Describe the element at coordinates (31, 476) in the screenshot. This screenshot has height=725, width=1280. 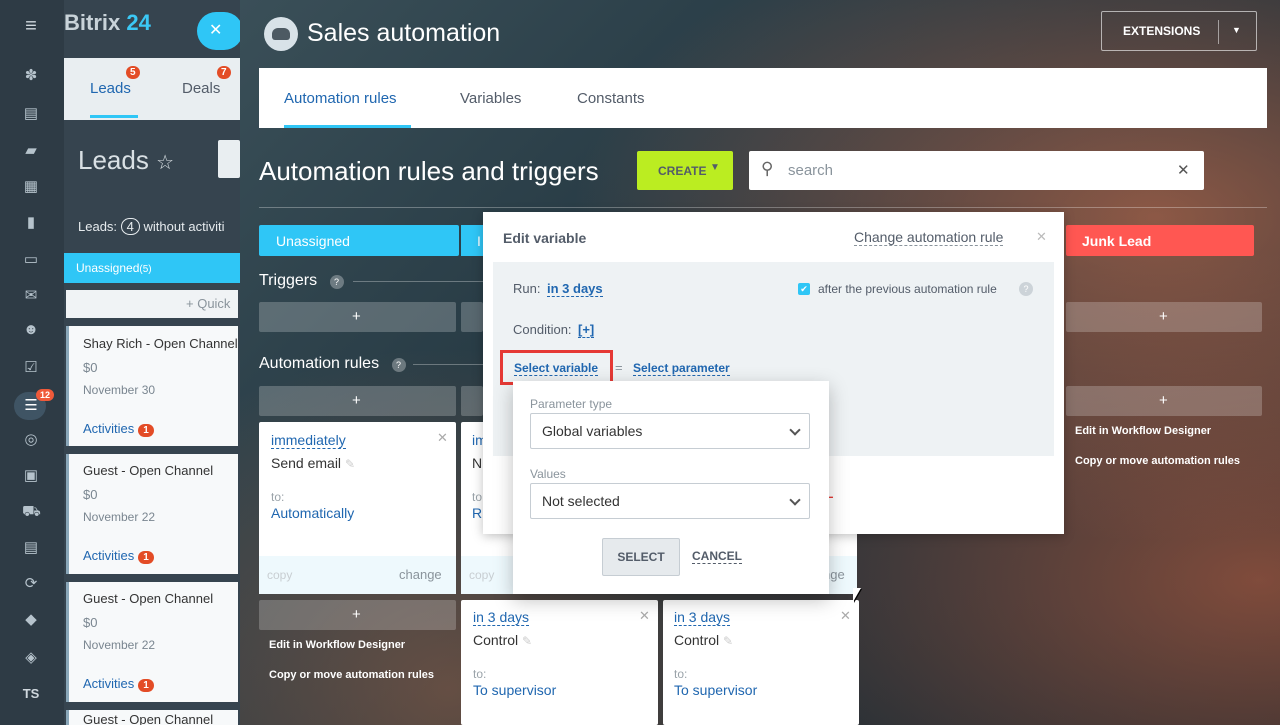
I see `window-icon: ▣` at that location.